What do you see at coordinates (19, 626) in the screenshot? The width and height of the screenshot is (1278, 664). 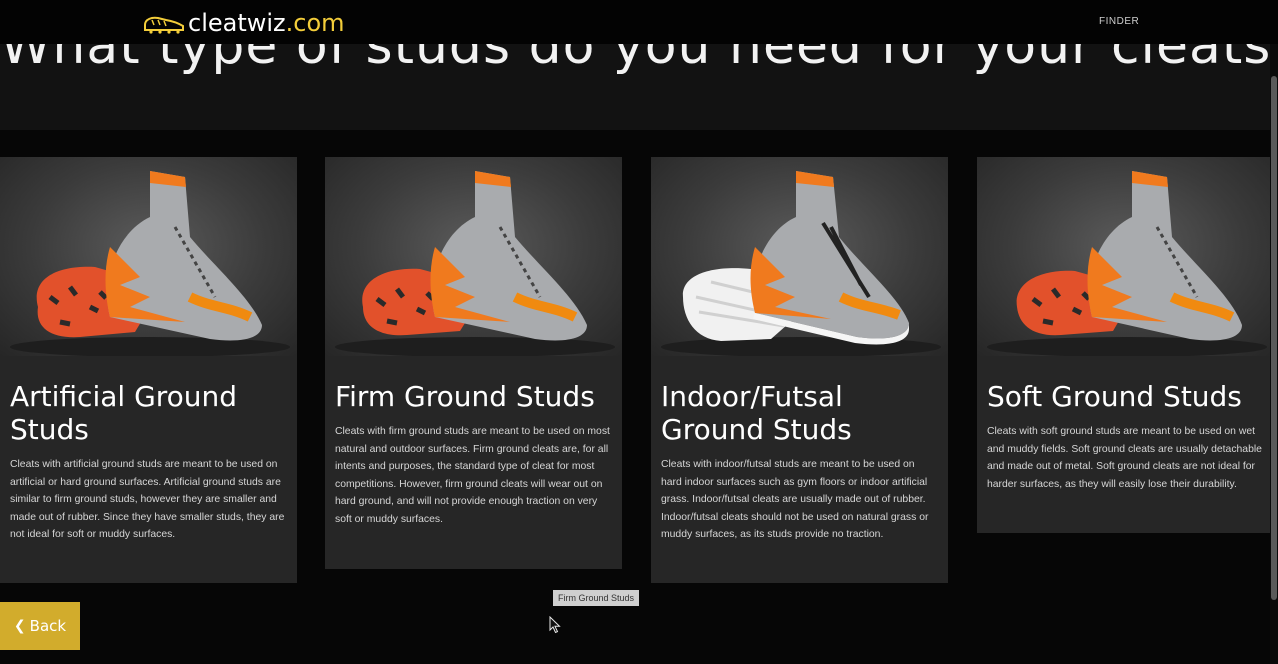 I see `chevron-left-icon: ❮` at bounding box center [19, 626].